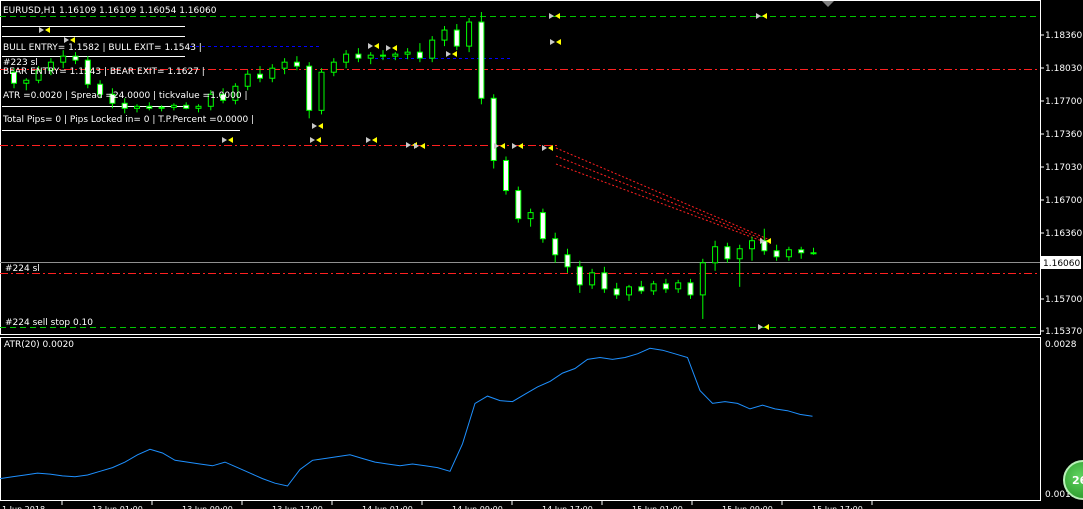  What do you see at coordinates (1063, 168) in the screenshot?
I see `price-tick: 1.17030` at bounding box center [1063, 168].